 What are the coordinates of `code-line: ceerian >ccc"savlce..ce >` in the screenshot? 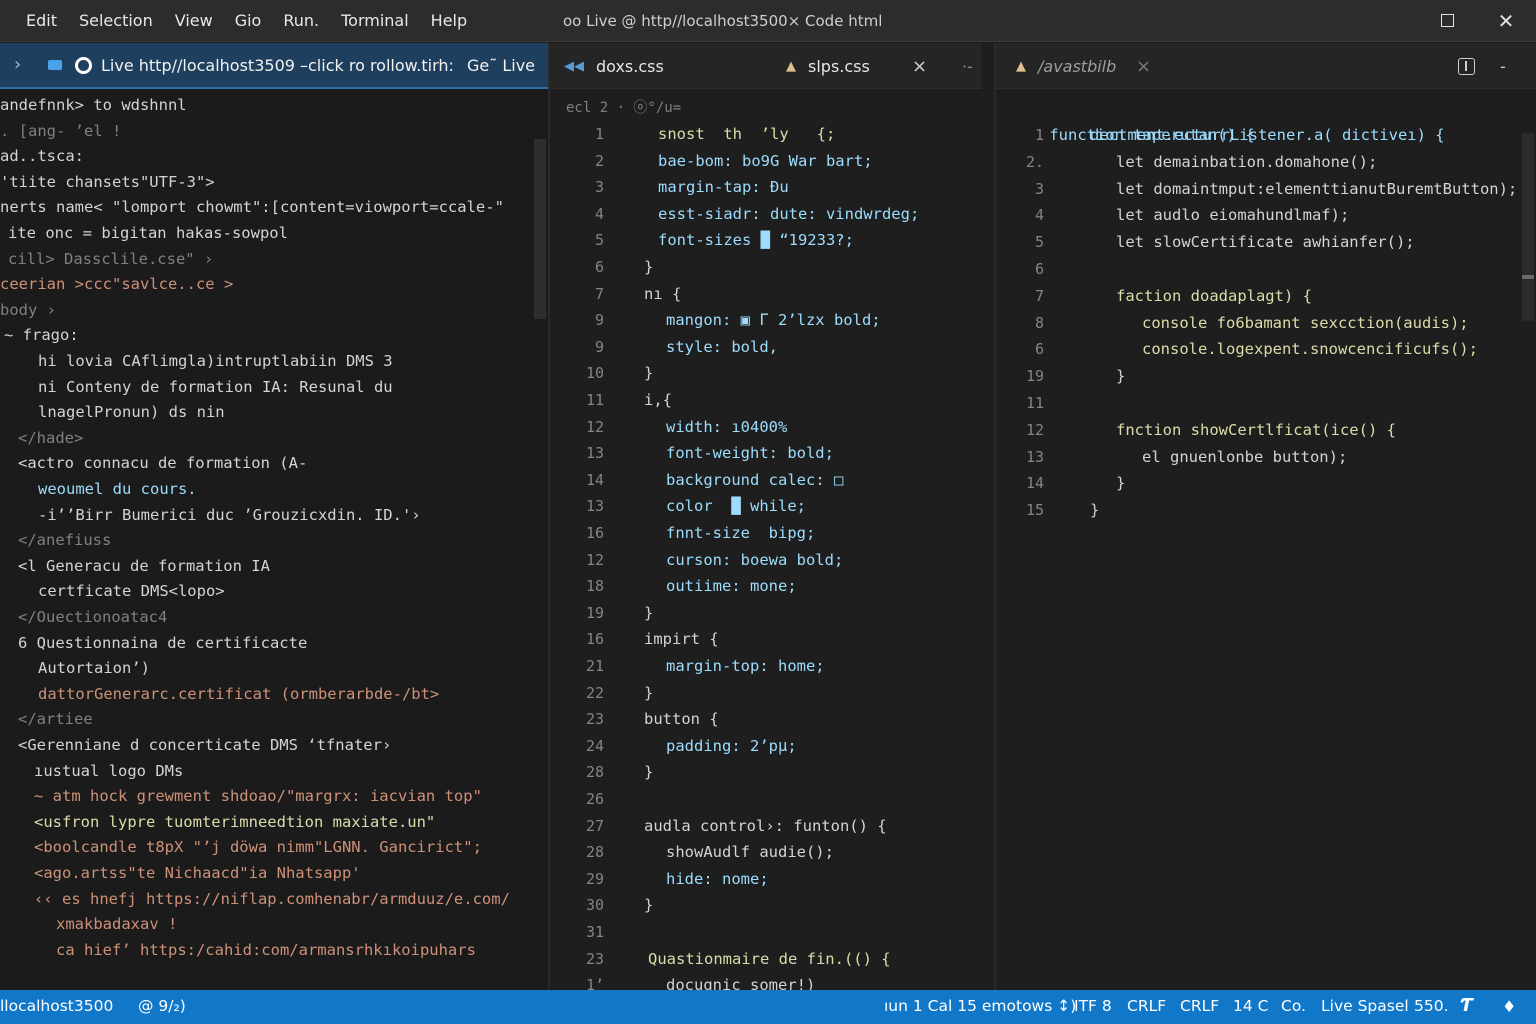 It's located at (116, 285).